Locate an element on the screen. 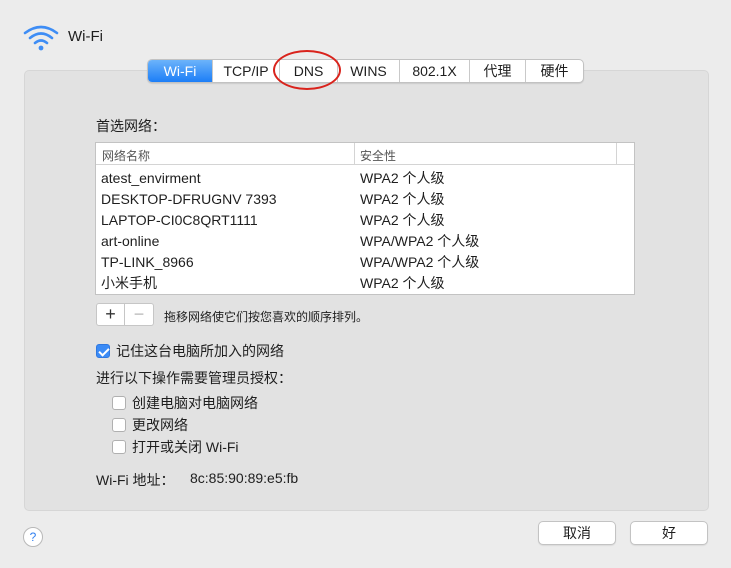 This screenshot has height=568, width=731. toggle-wifi-label: 打开或关闭 Wi-Fi is located at coordinates (185, 447).